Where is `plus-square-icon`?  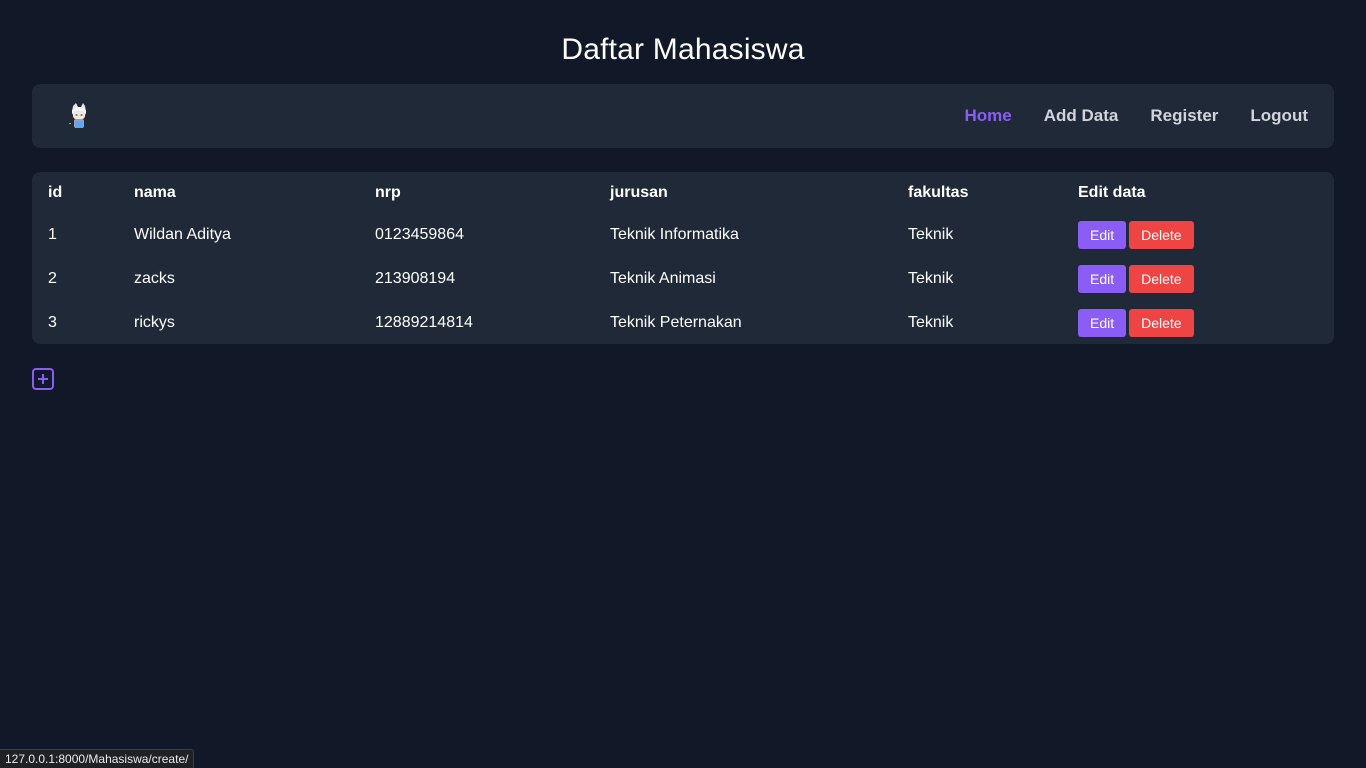 plus-square-icon is located at coordinates (43, 379).